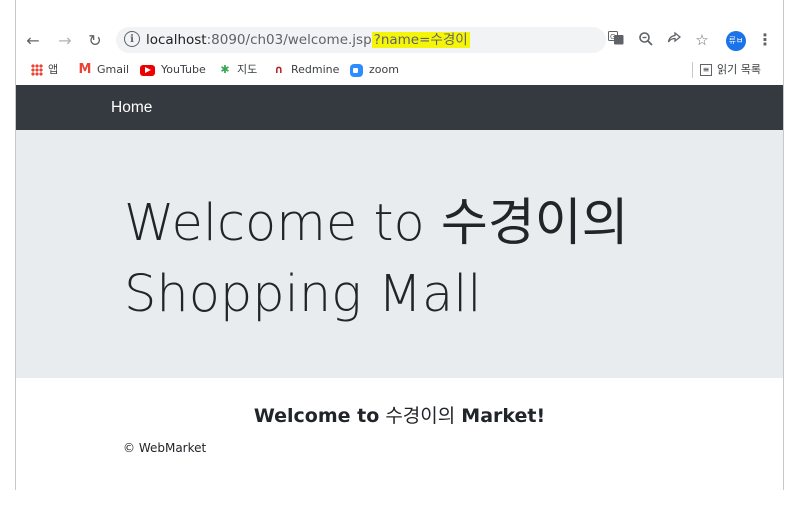 This screenshot has width=794, height=511. What do you see at coordinates (183, 69) in the screenshot?
I see `bookmark-label: YouTube` at bounding box center [183, 69].